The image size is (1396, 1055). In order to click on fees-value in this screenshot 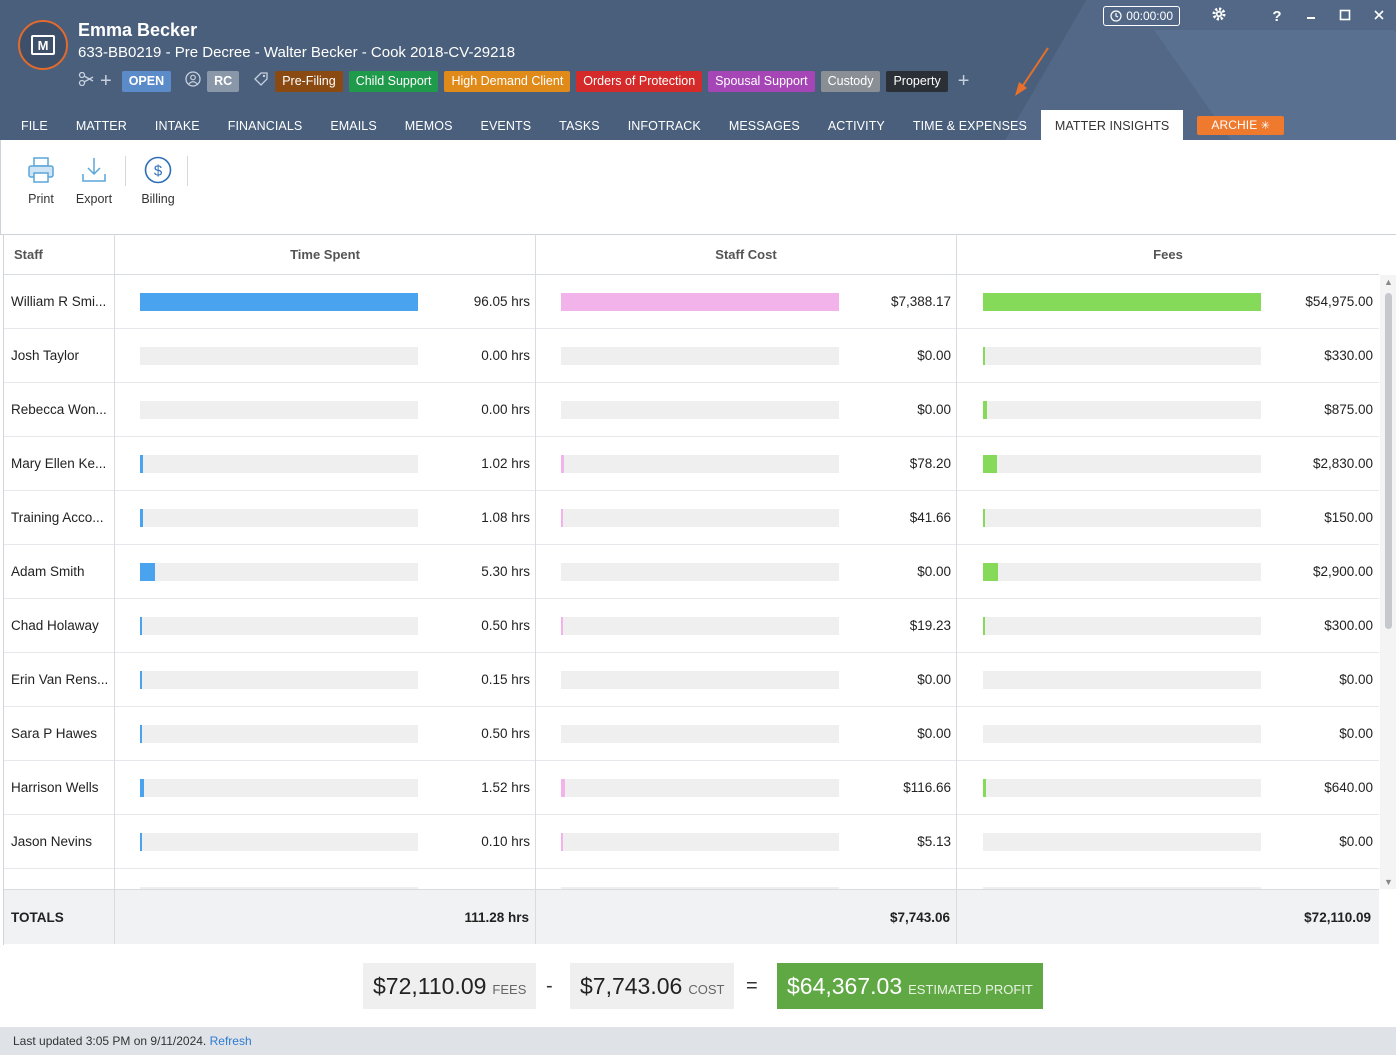, I will do `click(1318, 879)`.